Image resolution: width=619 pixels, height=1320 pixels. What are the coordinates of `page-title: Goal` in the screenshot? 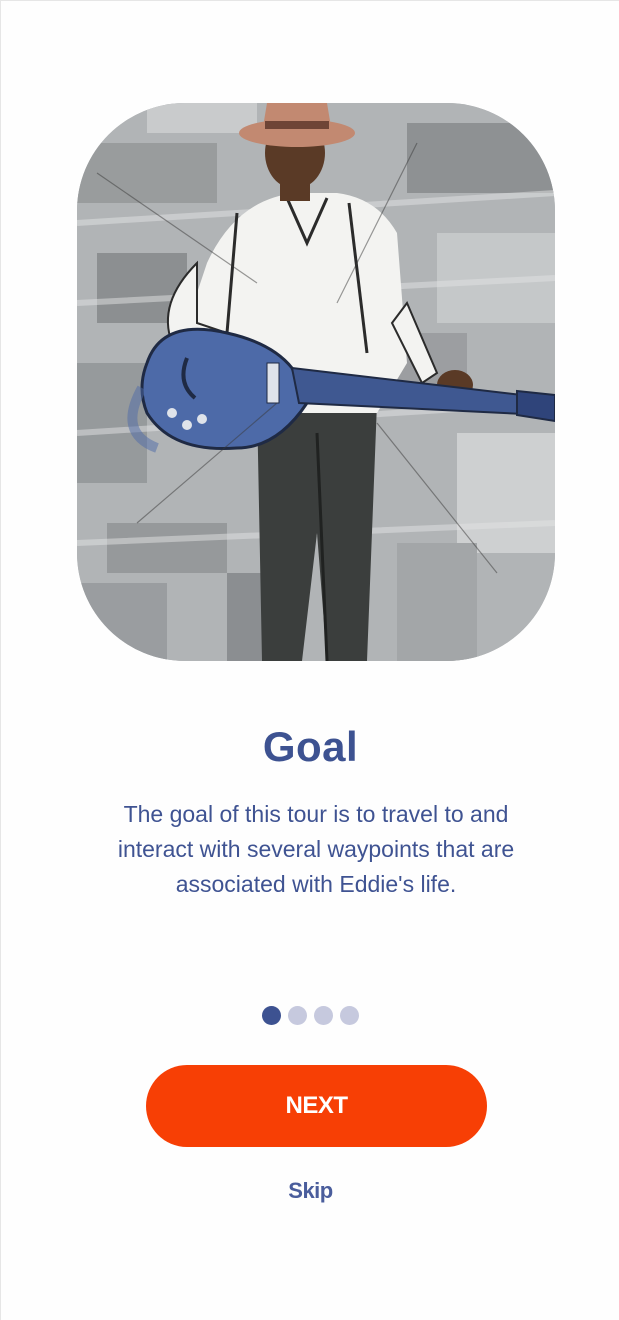 It's located at (310, 746).